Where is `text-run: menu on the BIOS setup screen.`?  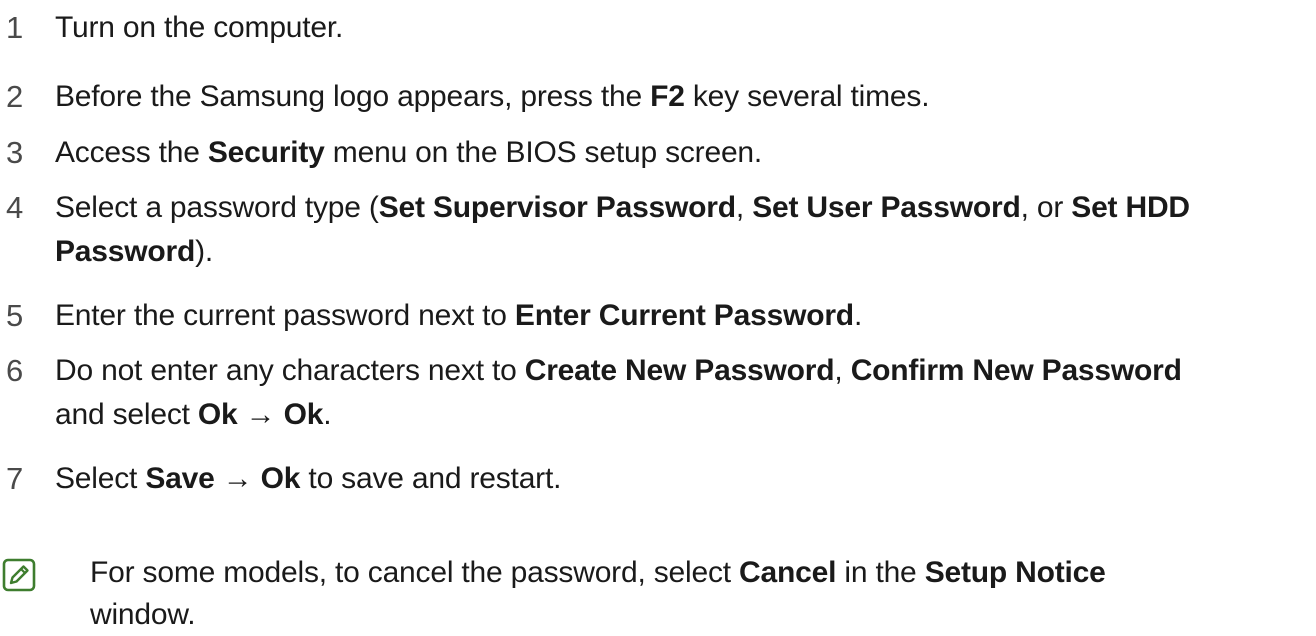
text-run: menu on the BIOS setup screen. is located at coordinates (543, 152).